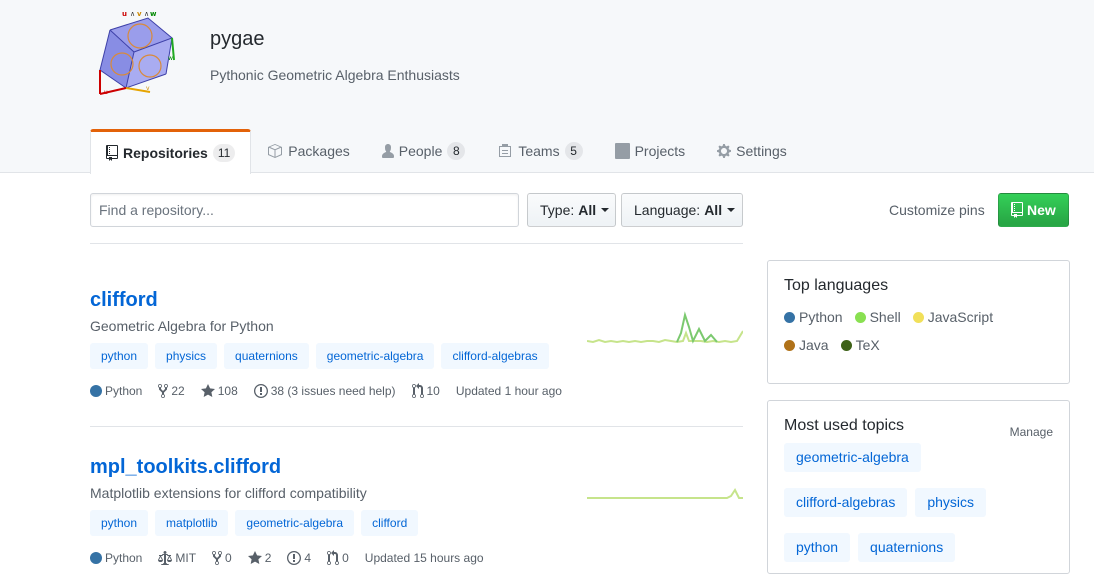  Describe the element at coordinates (390, 523) in the screenshot. I see `topic-tag: clifford` at that location.